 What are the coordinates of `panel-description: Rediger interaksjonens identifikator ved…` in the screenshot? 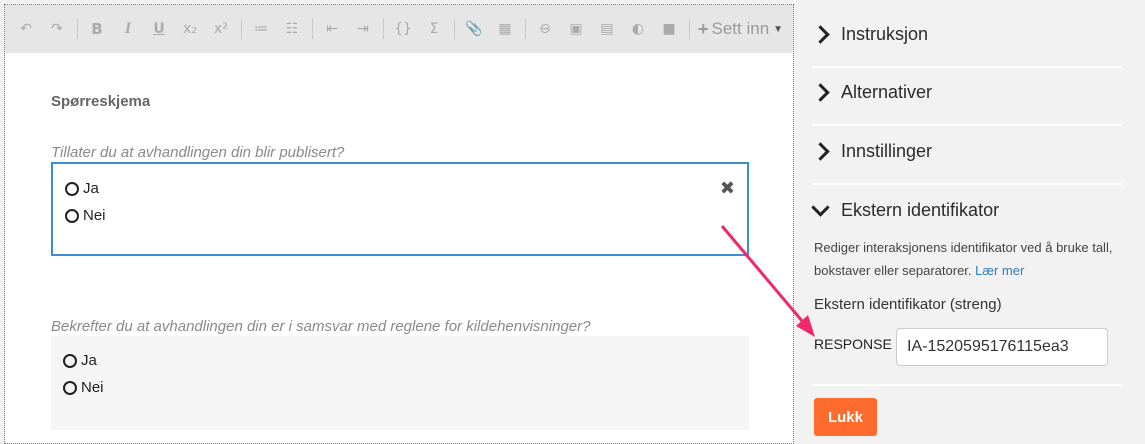 It's located at (969, 259).